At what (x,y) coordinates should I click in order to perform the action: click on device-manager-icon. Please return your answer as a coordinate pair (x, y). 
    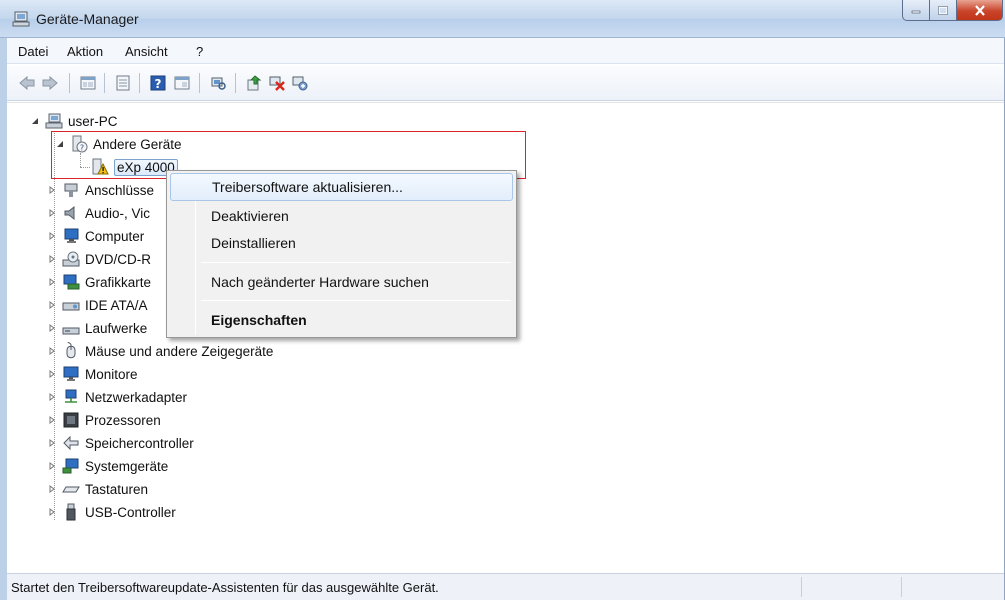
    Looking at the image, I should click on (21, 19).